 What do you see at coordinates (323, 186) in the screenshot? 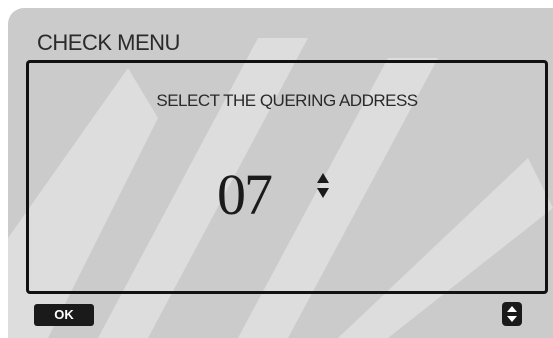
I see `up-down-arrows-icon` at bounding box center [323, 186].